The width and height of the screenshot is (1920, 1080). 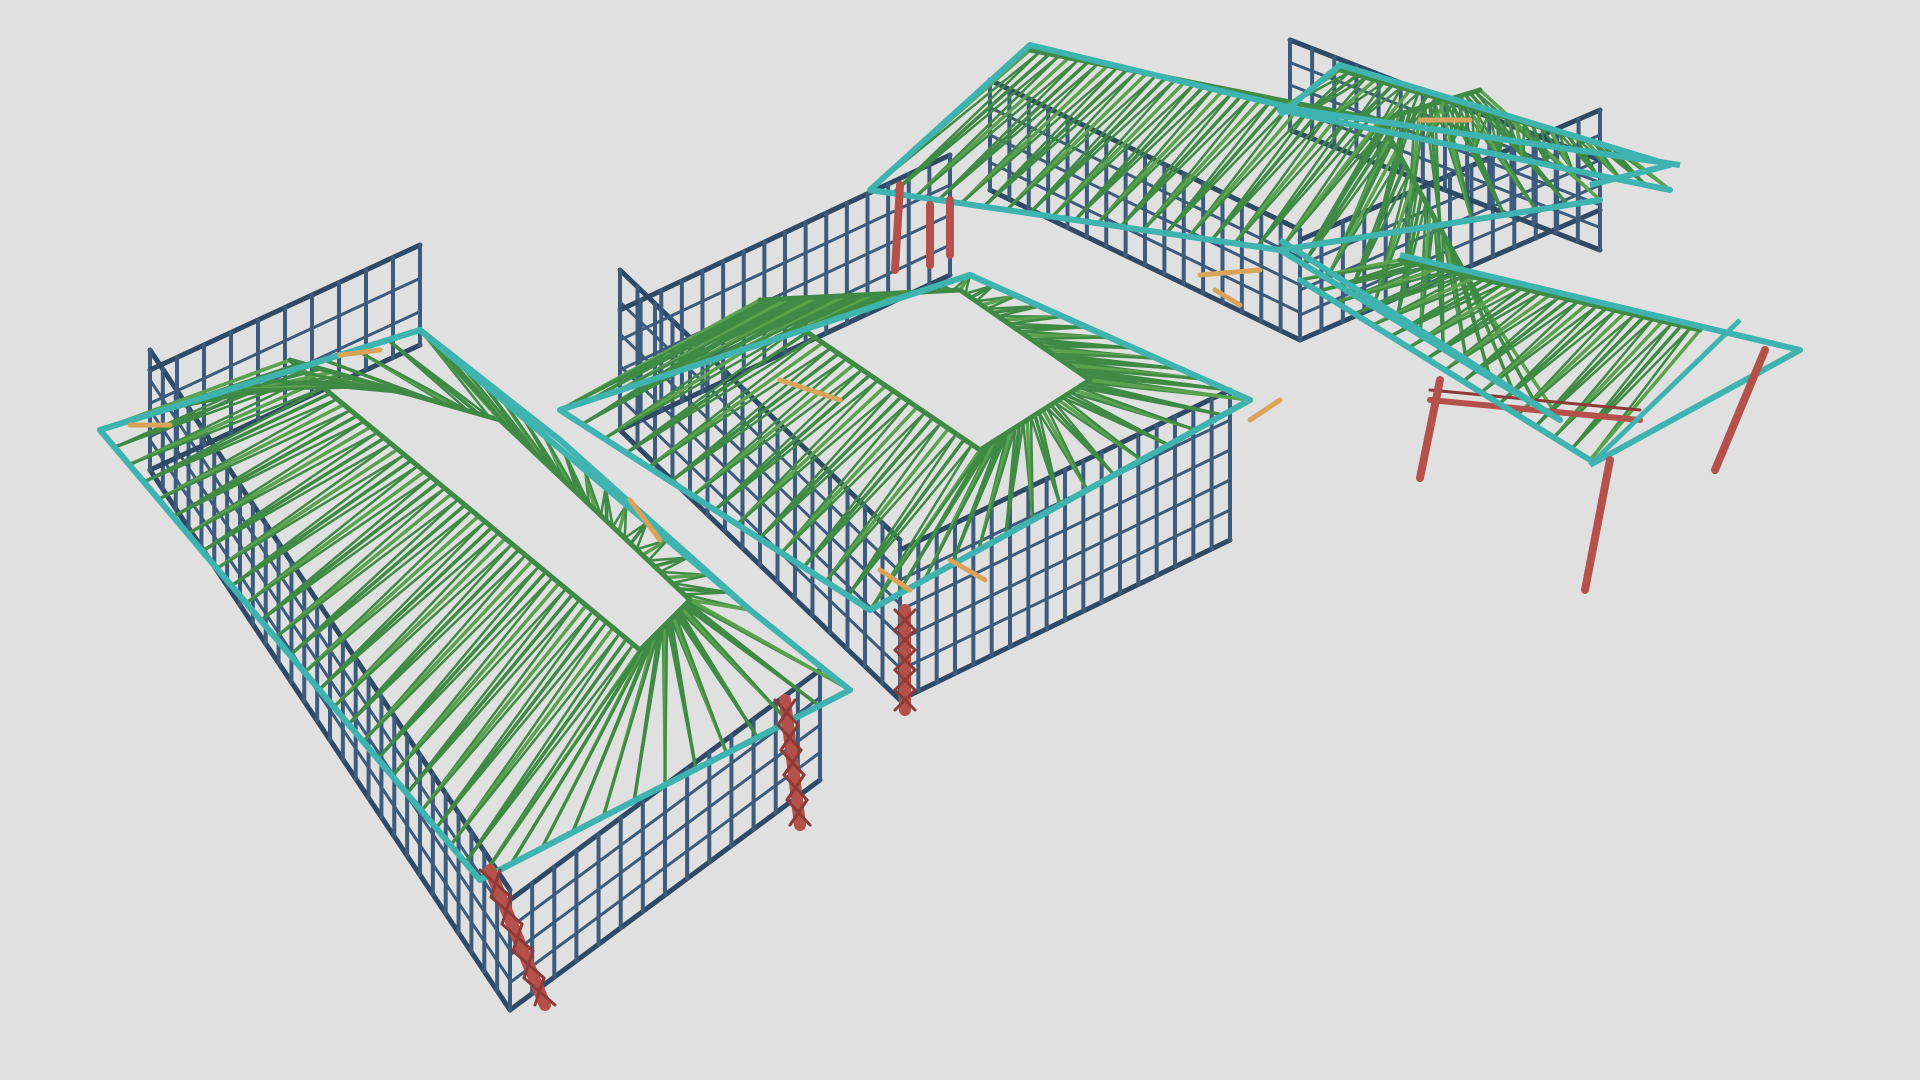 What do you see at coordinates (1498, 135) in the screenshot?
I see `right-wing-roof-rafter` at bounding box center [1498, 135].